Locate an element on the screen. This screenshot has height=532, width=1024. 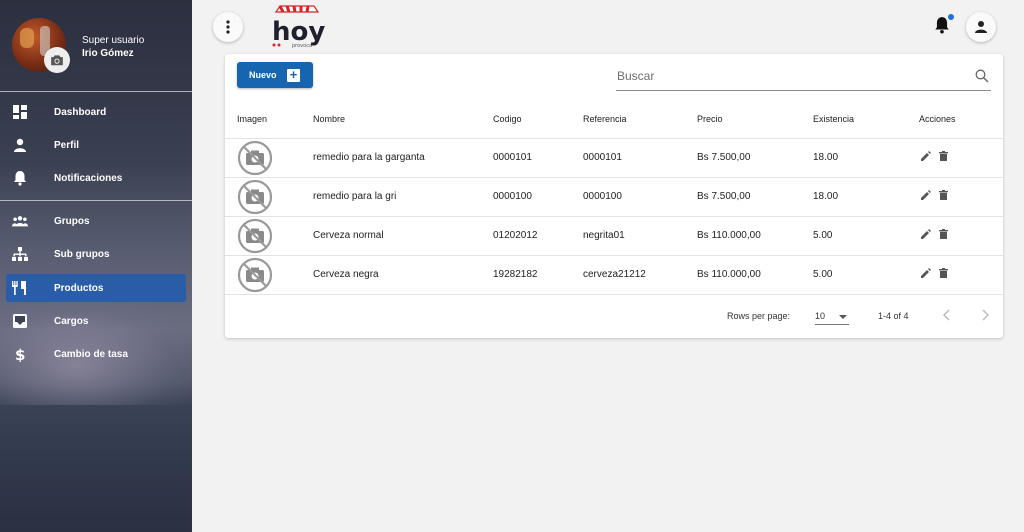
sidebar-item-cambio-tasa: $ Cambio de tasa is located at coordinates (96, 354).